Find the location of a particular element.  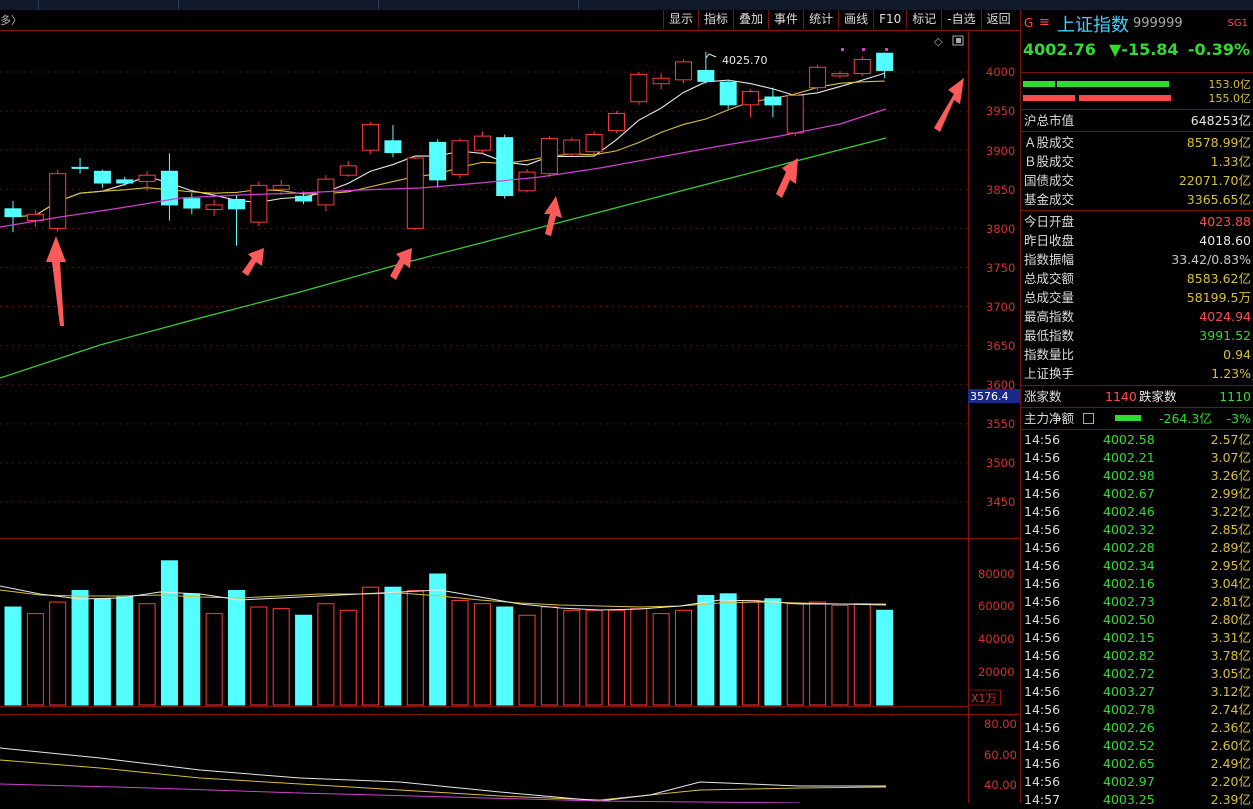

tick-row: 14:56 4002.67 2.99亿 is located at coordinates (1137, 494).